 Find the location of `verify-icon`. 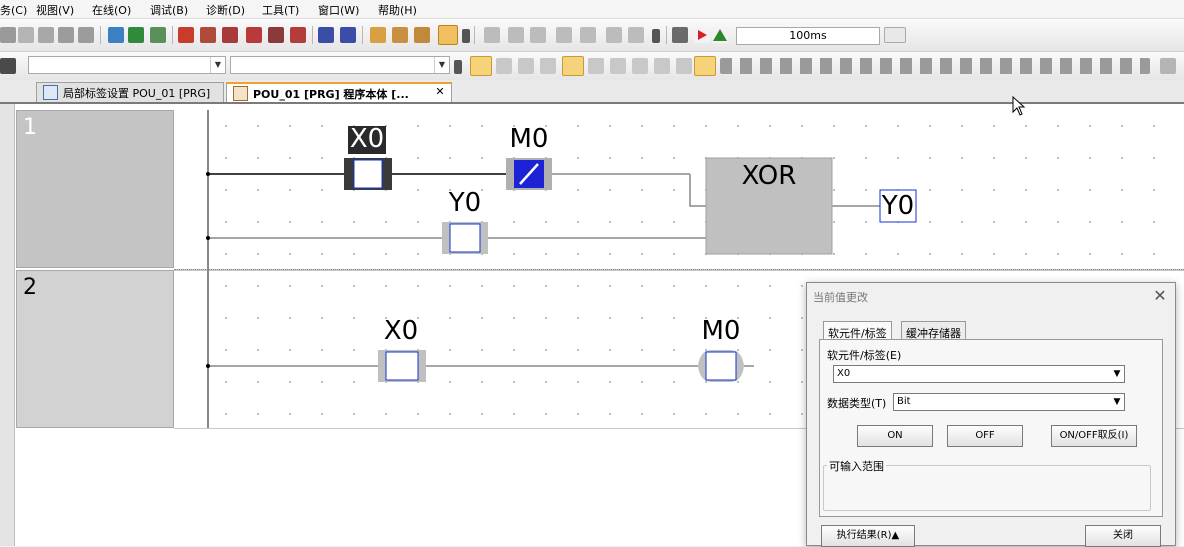

verify-icon is located at coordinates (158, 35).